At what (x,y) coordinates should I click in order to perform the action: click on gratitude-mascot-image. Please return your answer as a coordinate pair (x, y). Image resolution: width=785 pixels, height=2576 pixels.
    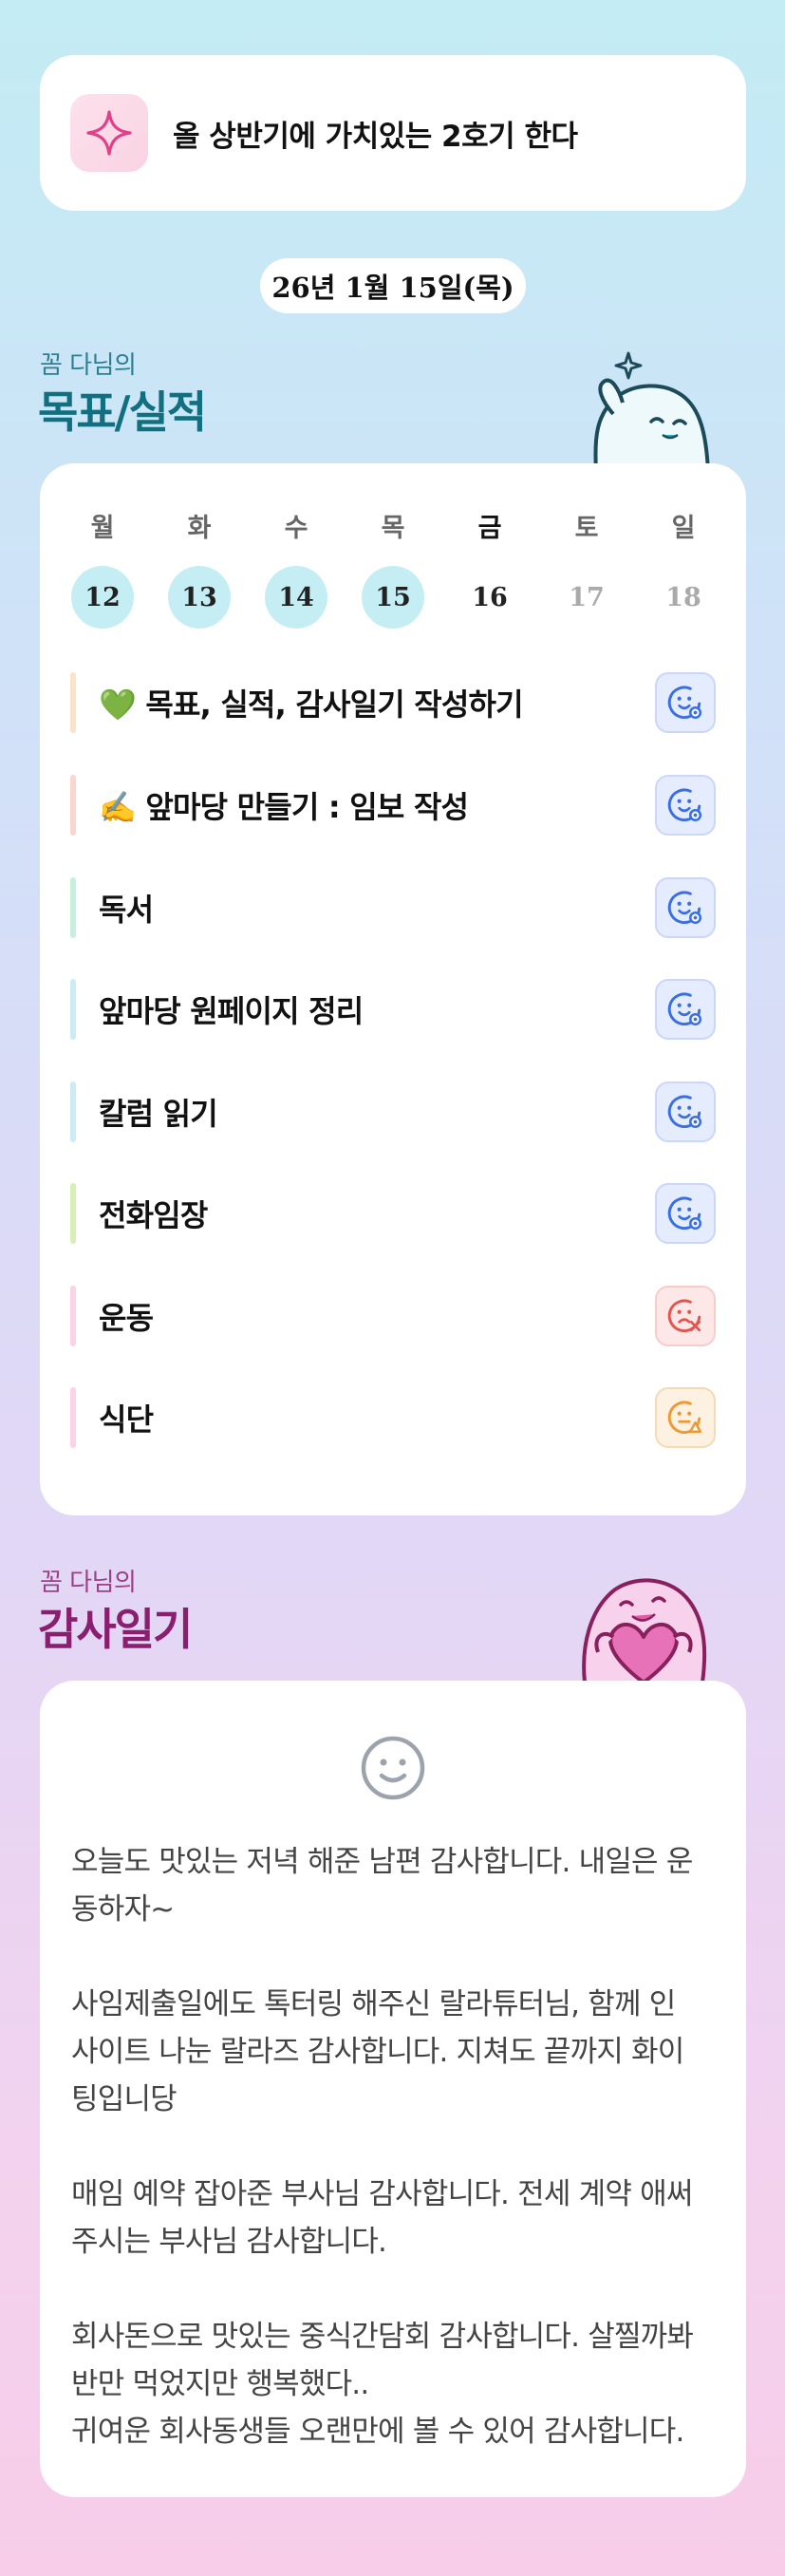
    Looking at the image, I should click on (644, 1630).